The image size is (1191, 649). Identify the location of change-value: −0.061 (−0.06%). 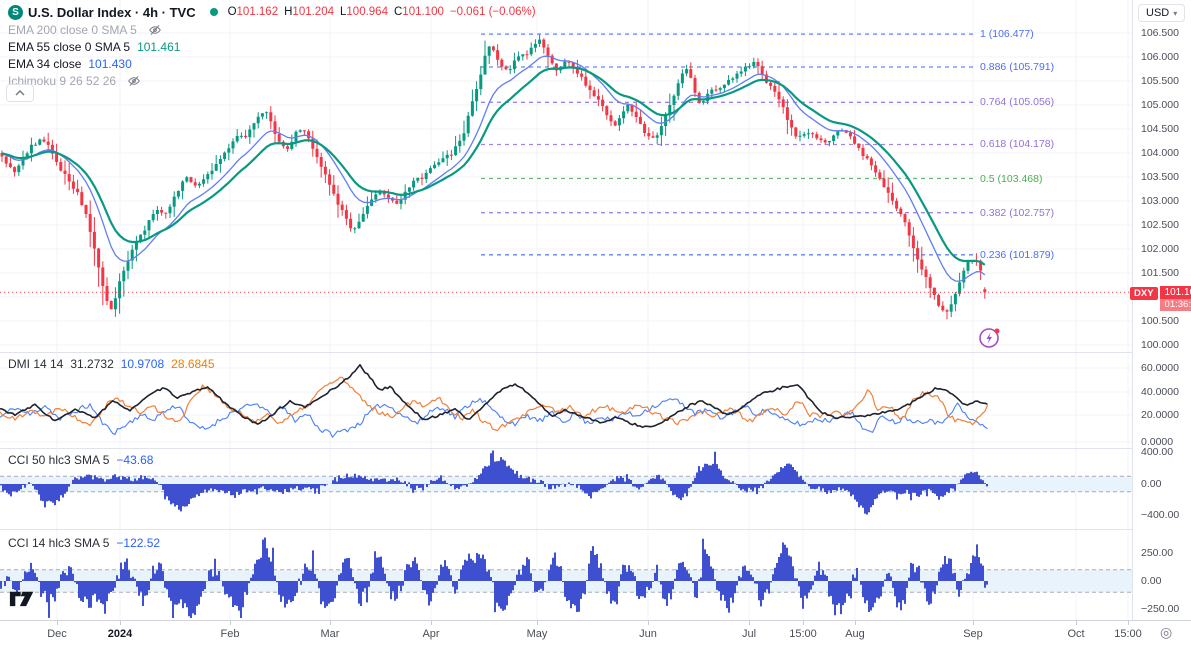
(492, 12).